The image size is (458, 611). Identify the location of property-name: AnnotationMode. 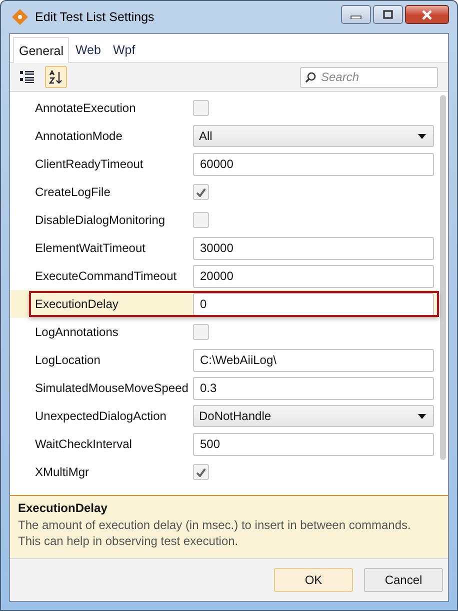
(79, 136).